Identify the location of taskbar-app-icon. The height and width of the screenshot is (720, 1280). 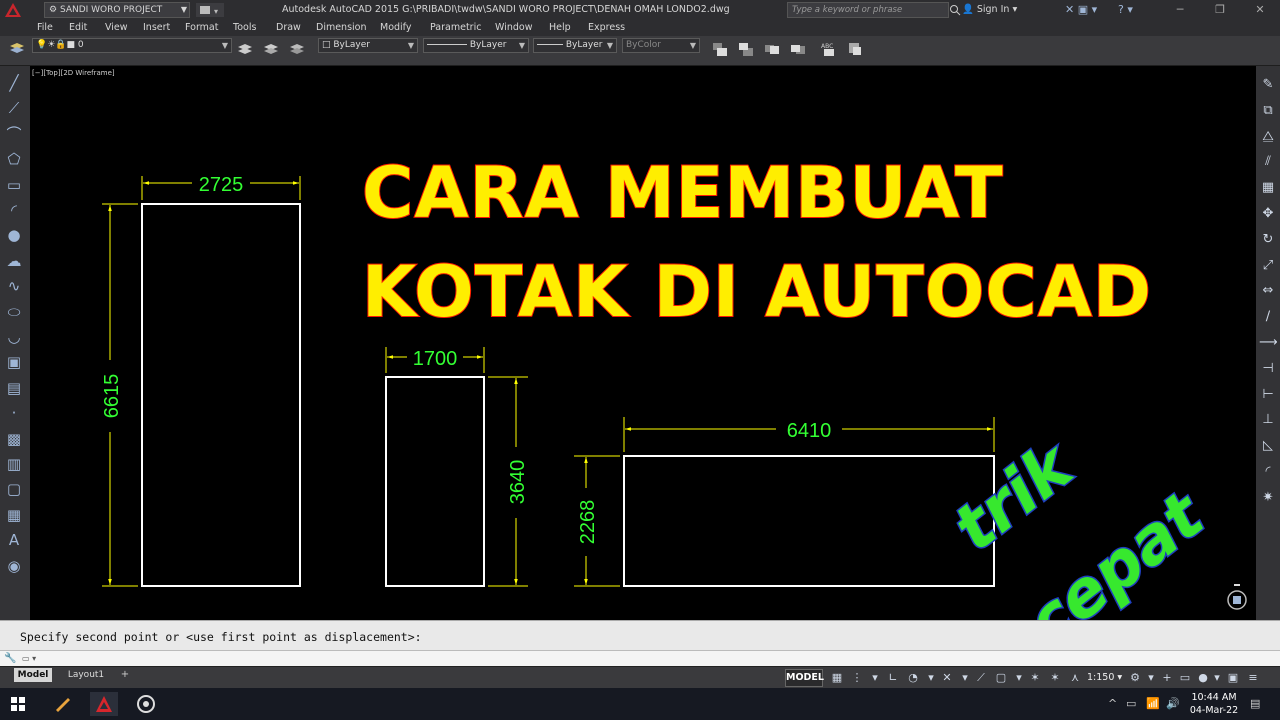
(62, 704).